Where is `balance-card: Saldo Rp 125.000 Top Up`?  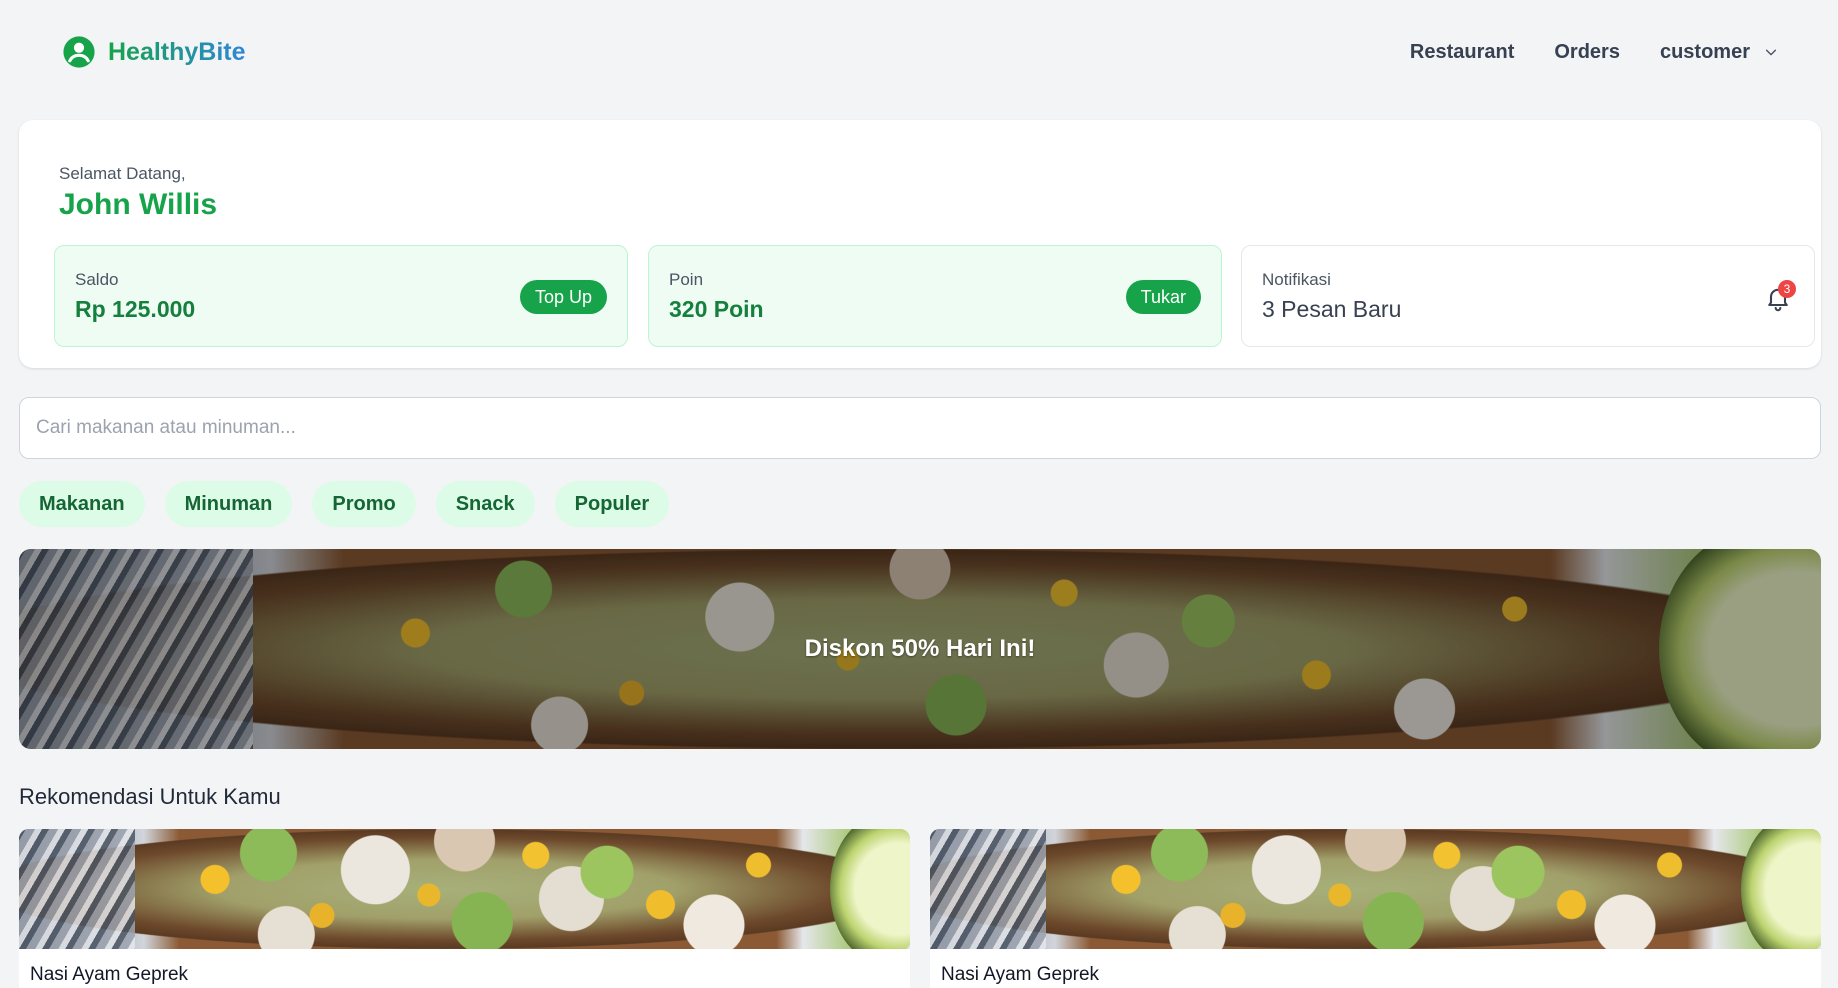 balance-card: Saldo Rp 125.000 Top Up is located at coordinates (341, 296).